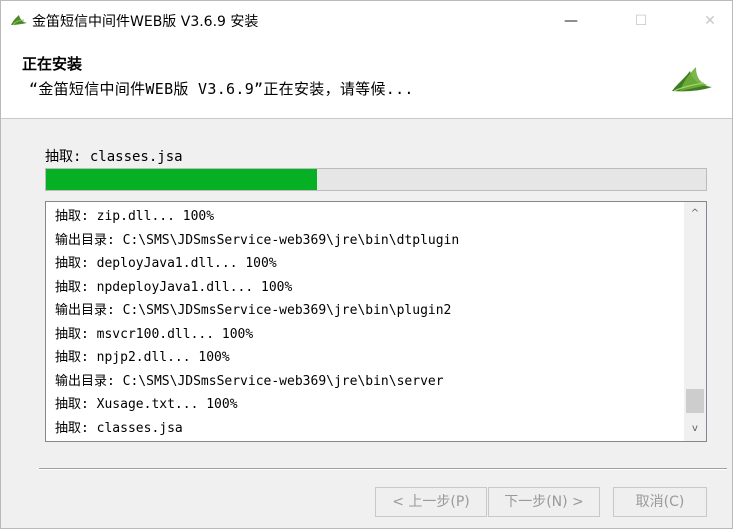 This screenshot has height=529, width=733. What do you see at coordinates (544, 502) in the screenshot?
I see `next-button: 下一步(N) >` at bounding box center [544, 502].